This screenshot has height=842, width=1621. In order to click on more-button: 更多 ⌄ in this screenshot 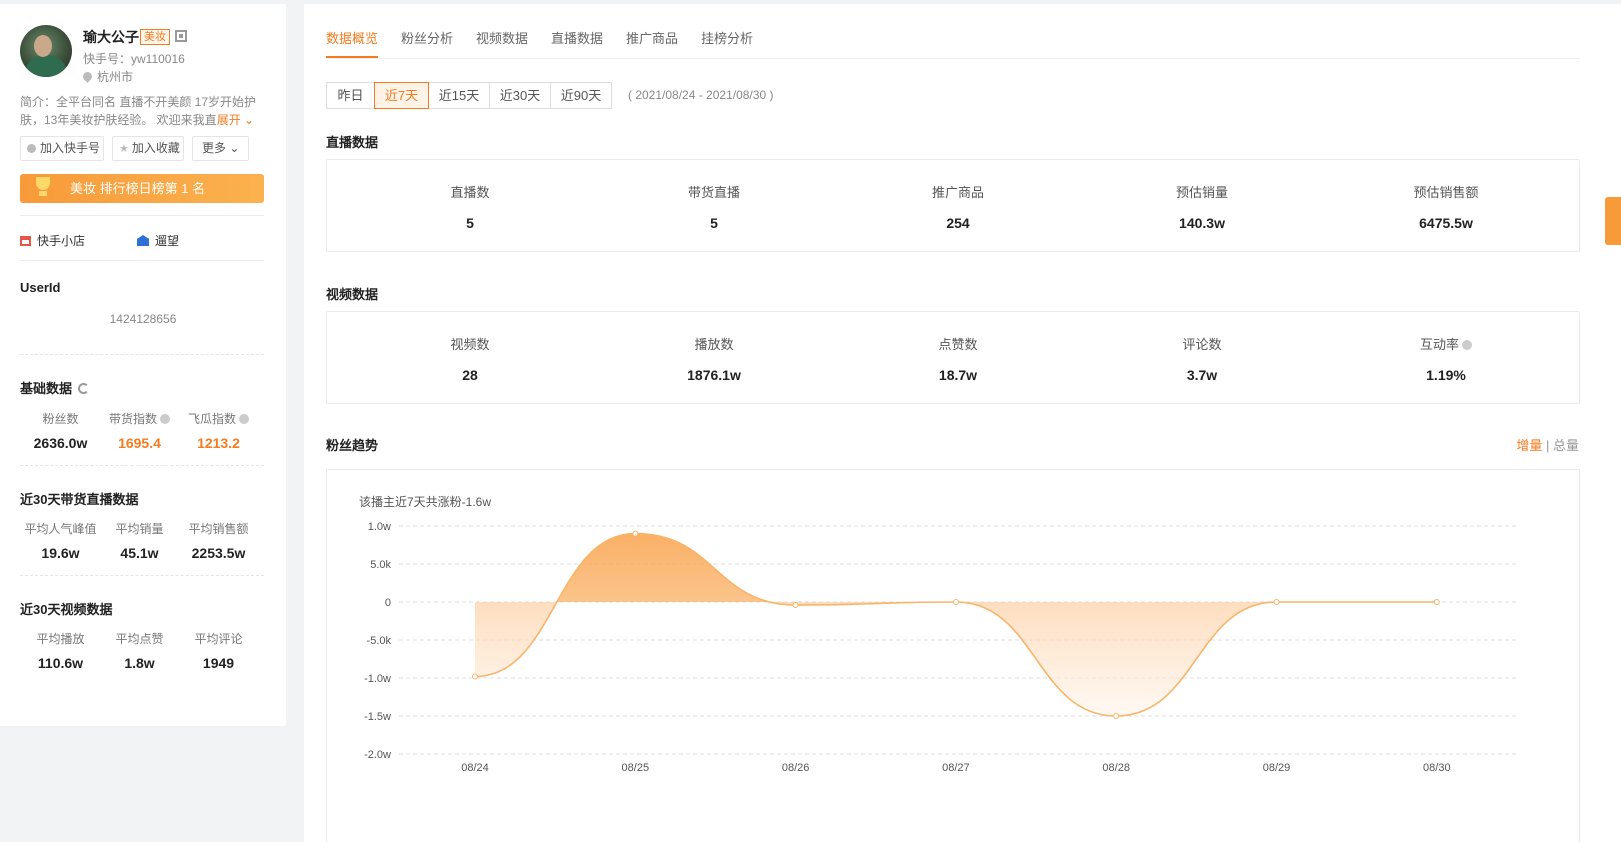, I will do `click(220, 148)`.